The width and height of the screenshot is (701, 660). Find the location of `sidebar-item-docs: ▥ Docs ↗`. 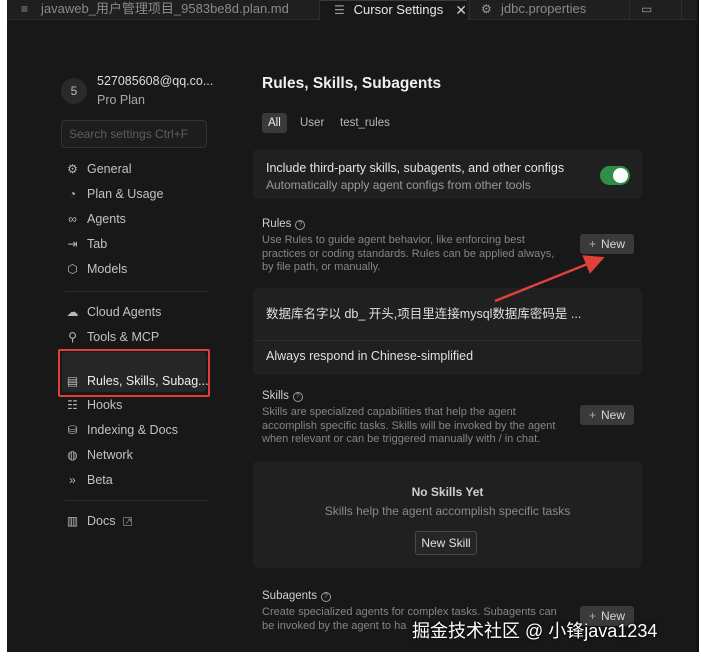

sidebar-item-docs: ▥ Docs ↗ is located at coordinates (99, 521).